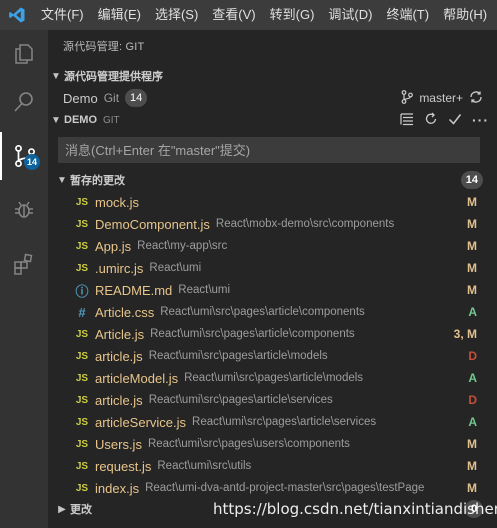  I want to click on provider-name: Demo, so click(80, 98).